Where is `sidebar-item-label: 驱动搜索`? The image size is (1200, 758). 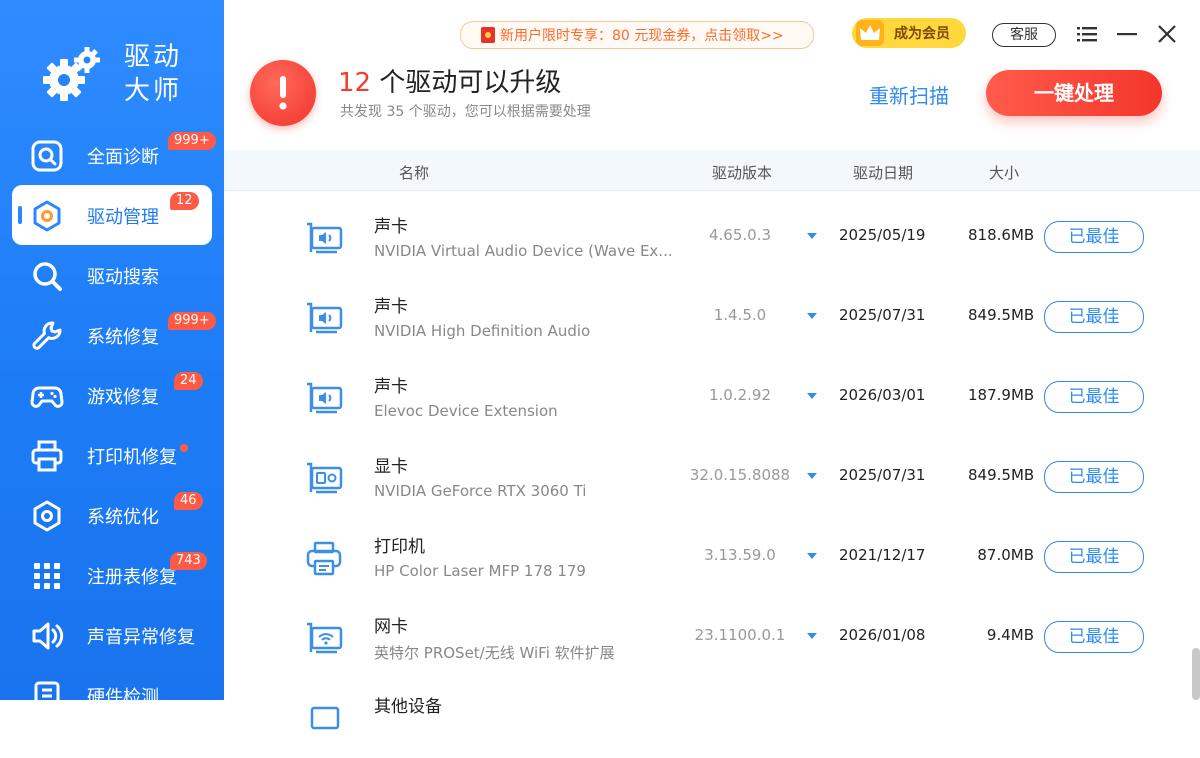
sidebar-item-label: 驱动搜索 is located at coordinates (123, 277).